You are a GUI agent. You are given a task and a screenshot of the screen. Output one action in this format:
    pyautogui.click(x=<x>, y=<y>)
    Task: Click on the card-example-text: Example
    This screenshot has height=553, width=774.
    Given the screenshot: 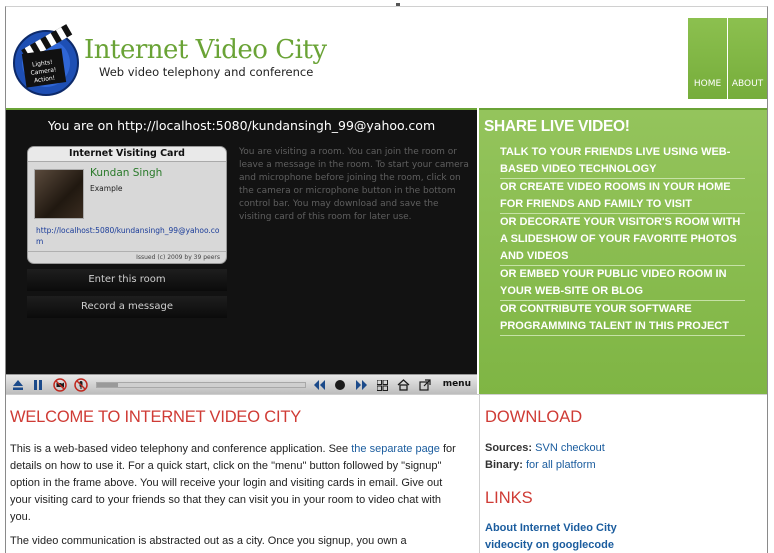 What is the action you would take?
    pyautogui.click(x=106, y=188)
    